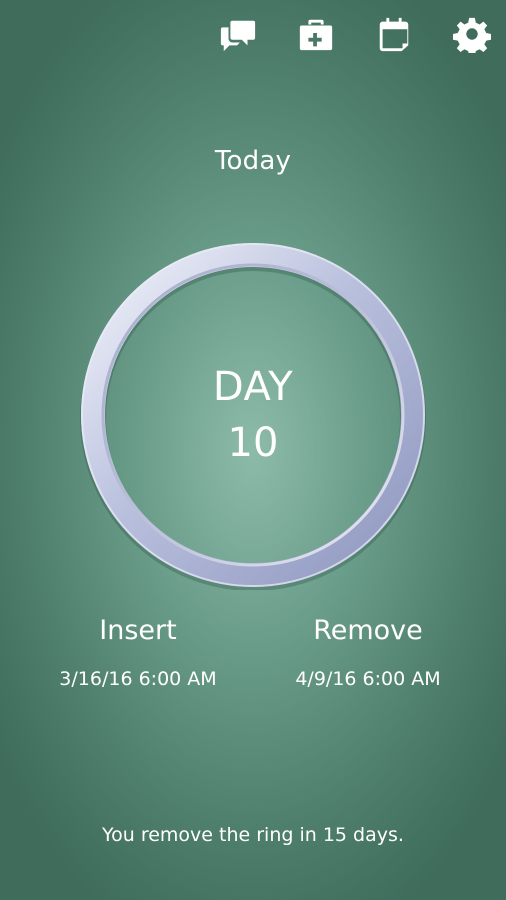 The height and width of the screenshot is (900, 506). What do you see at coordinates (138, 679) in the screenshot?
I see `insert-datetime: 3/16/16 6:00 AM` at bounding box center [138, 679].